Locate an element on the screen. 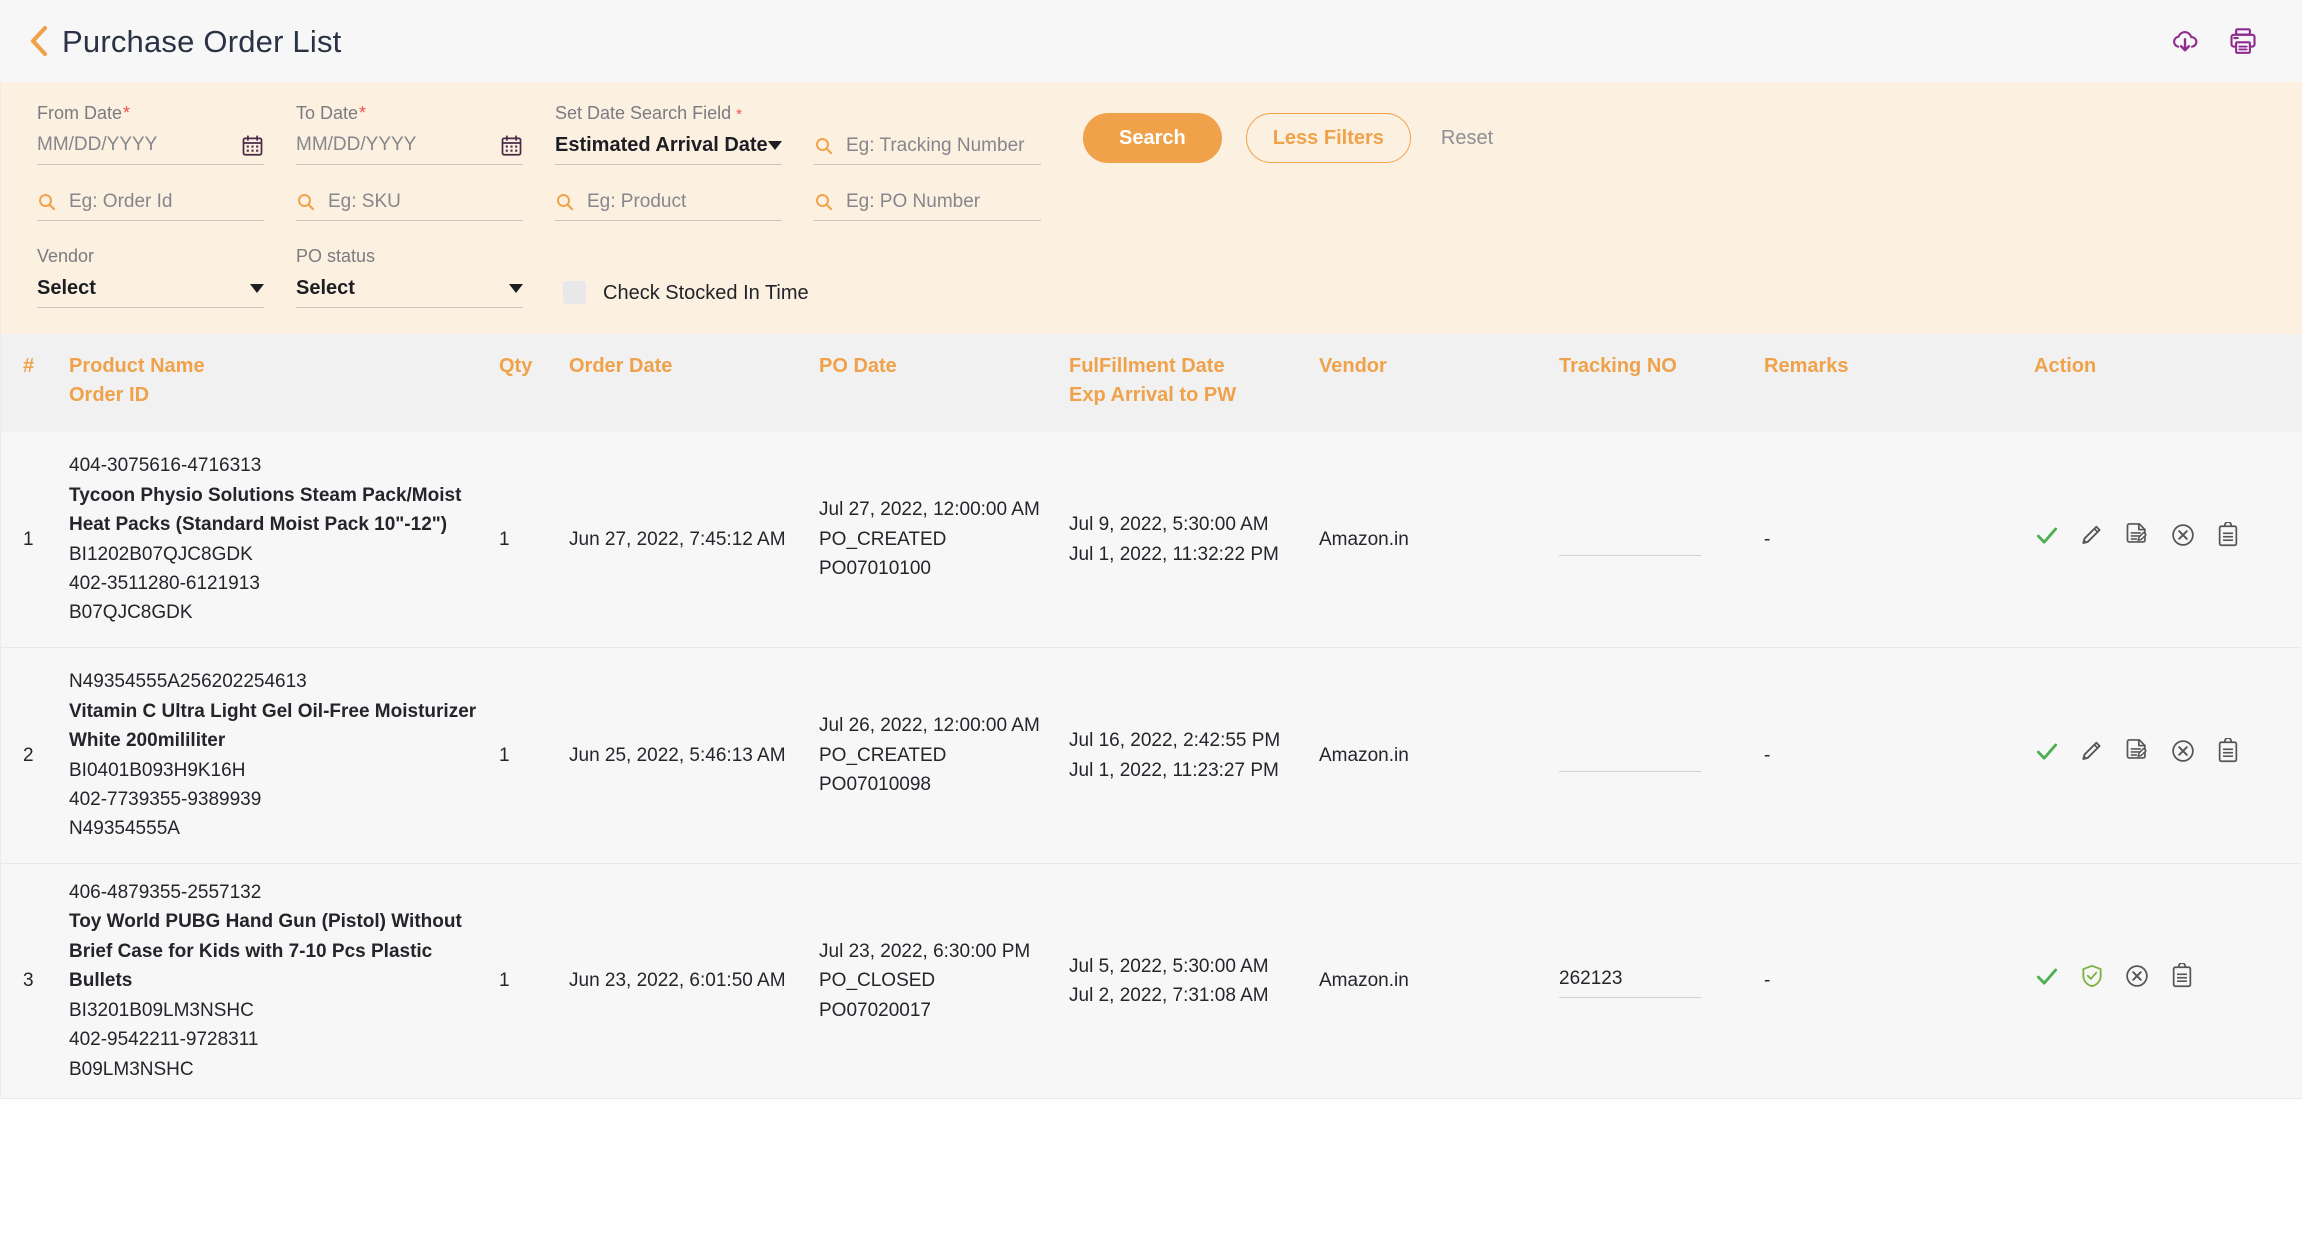 The image size is (2302, 1252). row-tracking-cell is located at coordinates (1661, 756).